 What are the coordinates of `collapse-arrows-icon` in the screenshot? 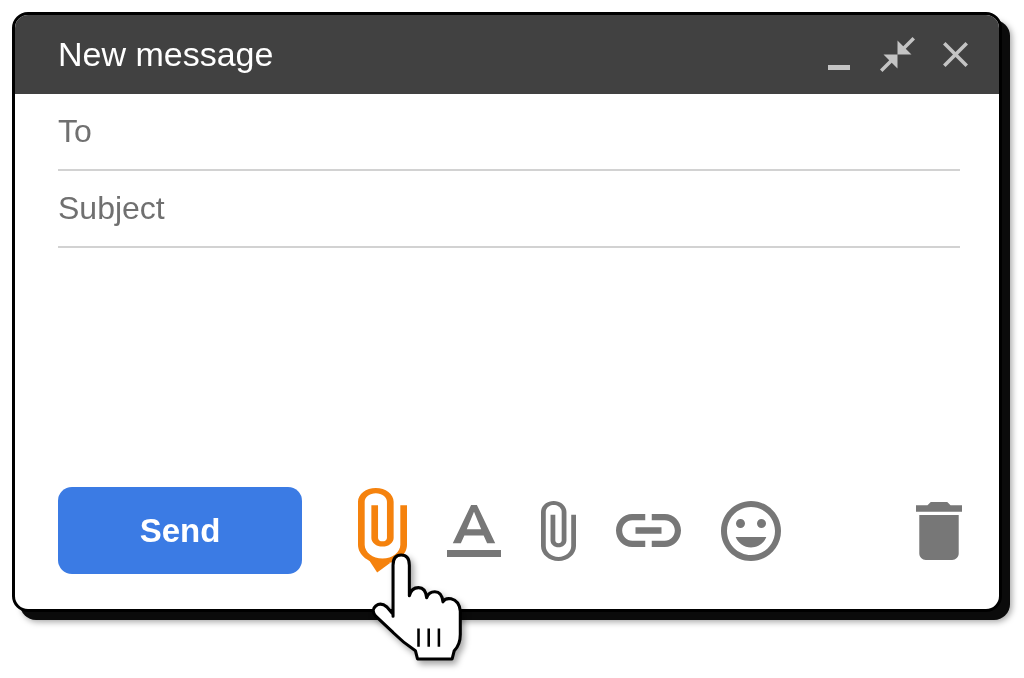 It's located at (897, 54).